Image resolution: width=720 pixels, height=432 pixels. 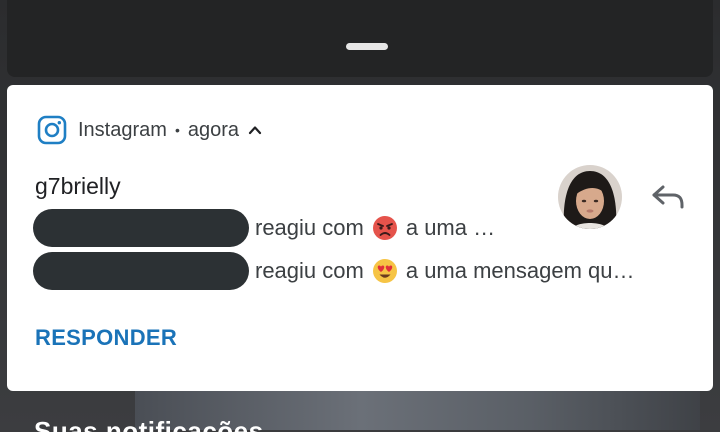 I want to click on app-name: Instagram, so click(x=122, y=129).